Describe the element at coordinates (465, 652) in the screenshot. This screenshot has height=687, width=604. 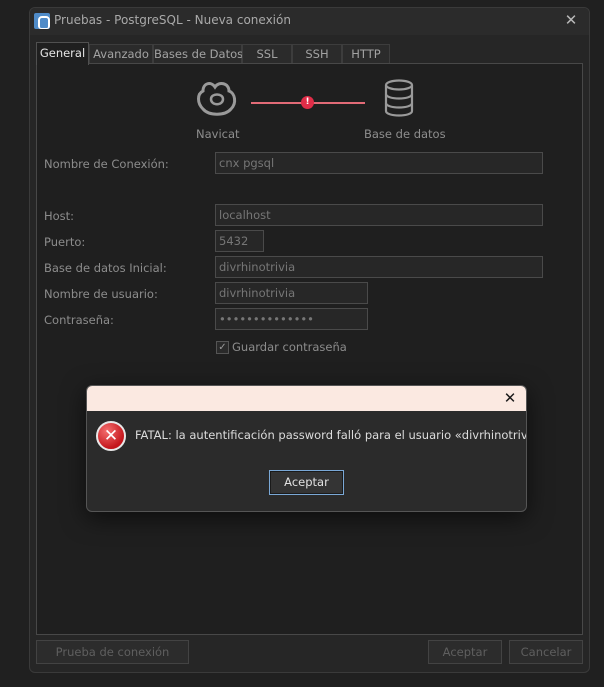
I see `ok-button: Aceptar` at that location.